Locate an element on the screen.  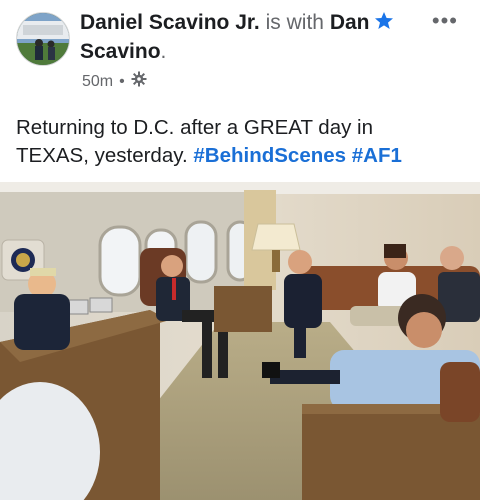
author-avatar is located at coordinates (43, 39).